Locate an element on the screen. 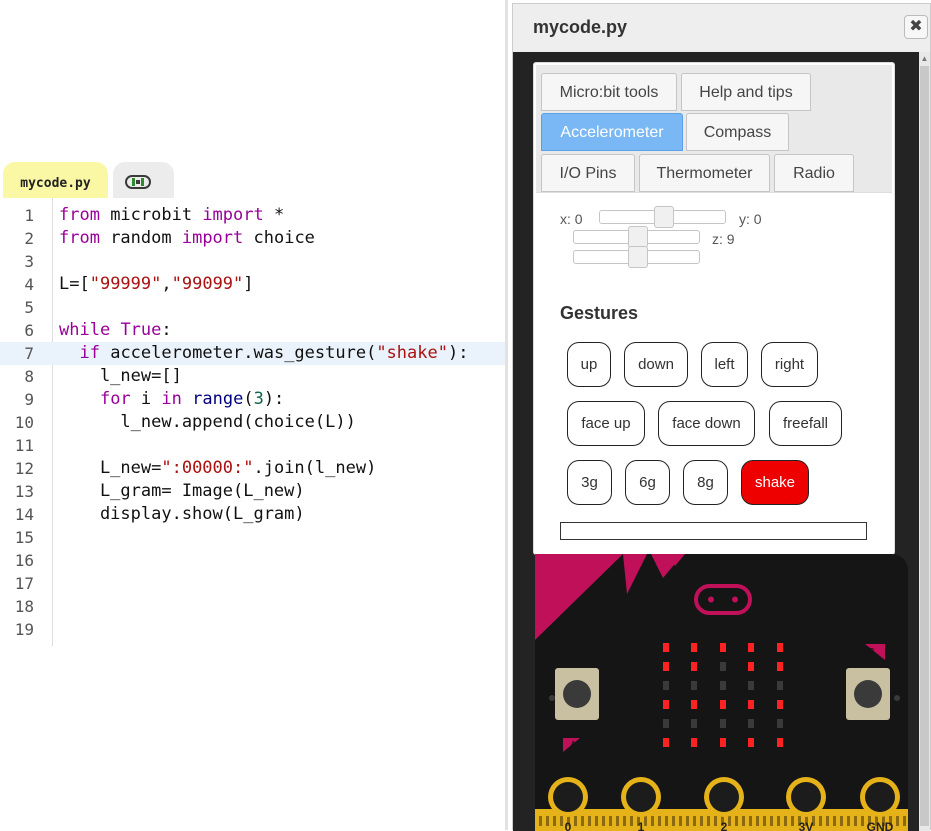  code-line: 4 L=["99999","99099"] is located at coordinates (252, 284).